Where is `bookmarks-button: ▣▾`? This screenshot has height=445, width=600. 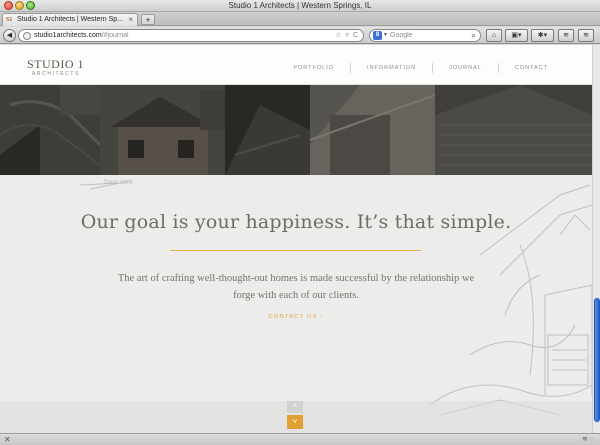 bookmarks-button: ▣▾ is located at coordinates (516, 35).